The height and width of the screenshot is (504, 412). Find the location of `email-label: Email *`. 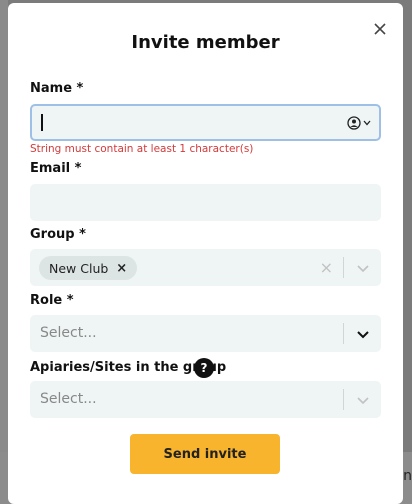

email-label: Email * is located at coordinates (56, 168).